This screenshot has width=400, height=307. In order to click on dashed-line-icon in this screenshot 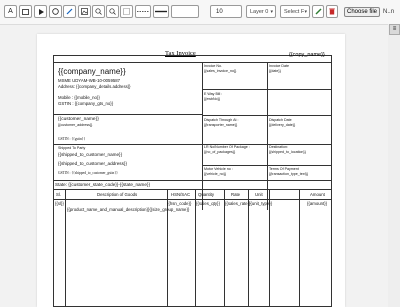, I will do `click(143, 11)`.